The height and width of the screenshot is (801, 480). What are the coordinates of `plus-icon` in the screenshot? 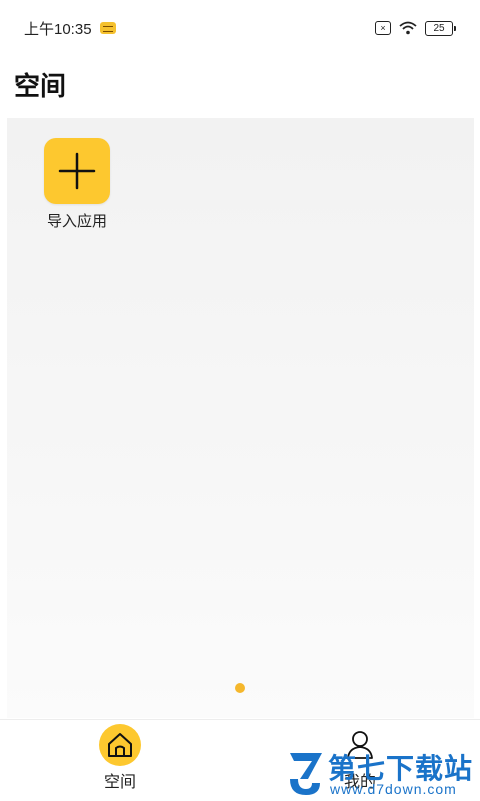 It's located at (77, 171).